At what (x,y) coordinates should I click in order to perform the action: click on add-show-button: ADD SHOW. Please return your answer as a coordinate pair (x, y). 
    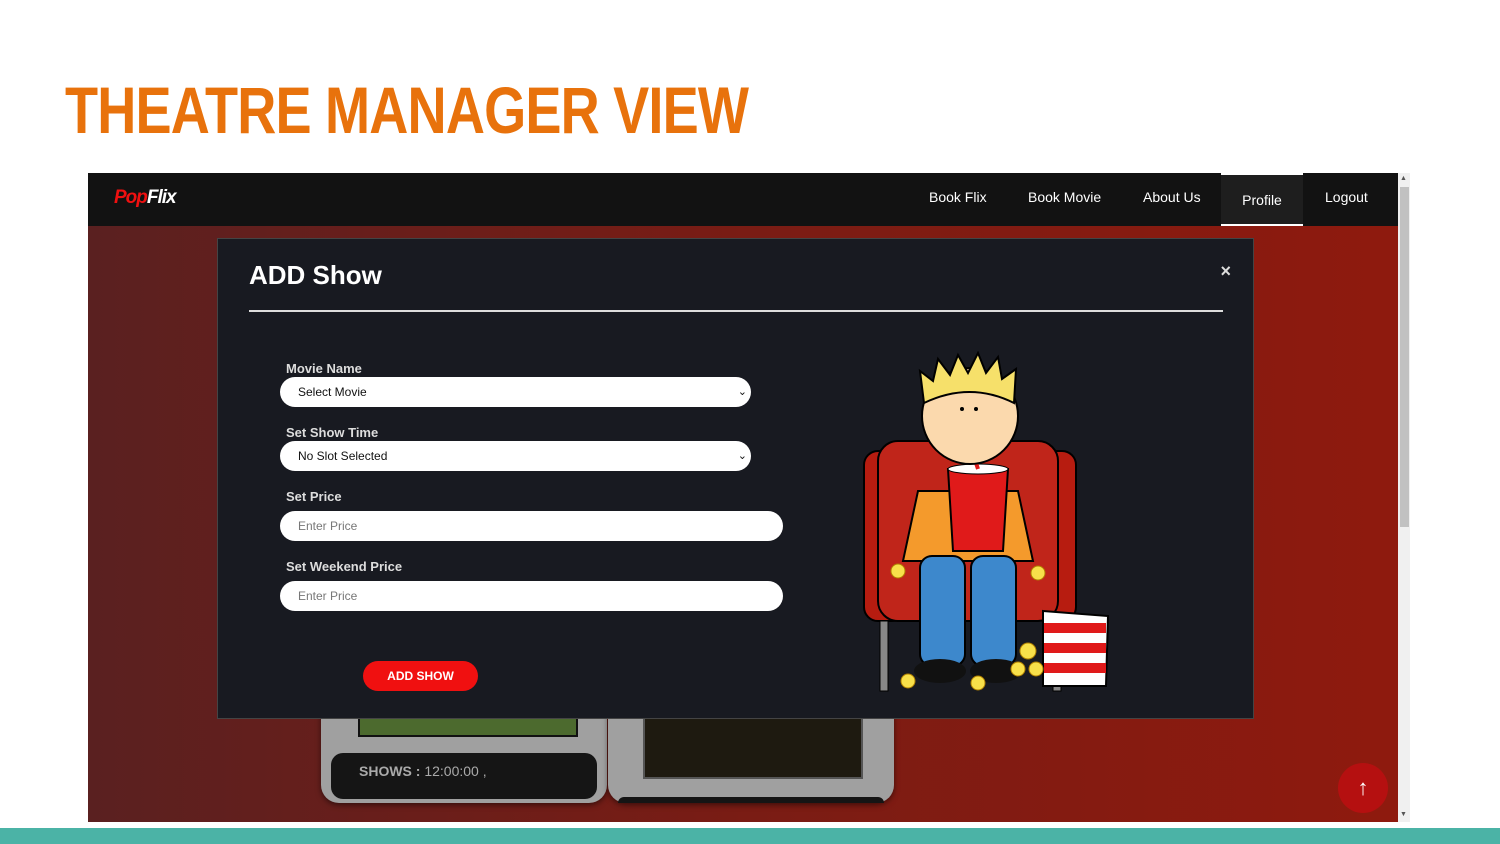
    Looking at the image, I should click on (420, 676).